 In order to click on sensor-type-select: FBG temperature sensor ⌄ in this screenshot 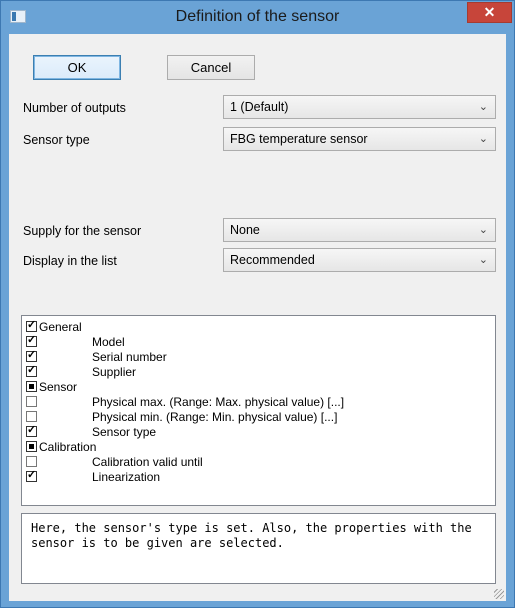, I will do `click(359, 139)`.